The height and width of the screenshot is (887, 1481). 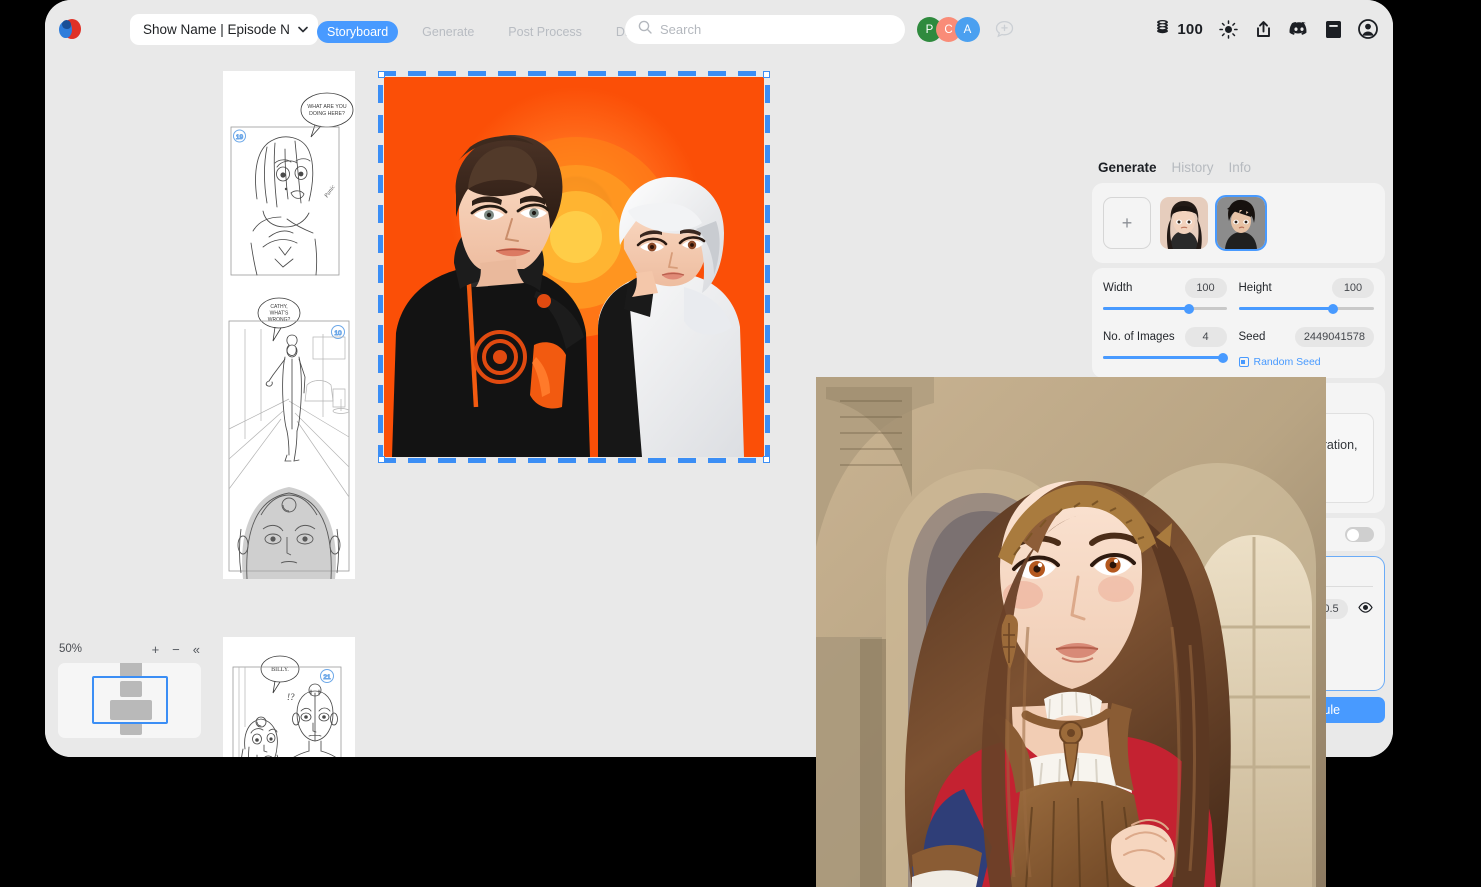 I want to click on num-images-slider, so click(x=1165, y=357).